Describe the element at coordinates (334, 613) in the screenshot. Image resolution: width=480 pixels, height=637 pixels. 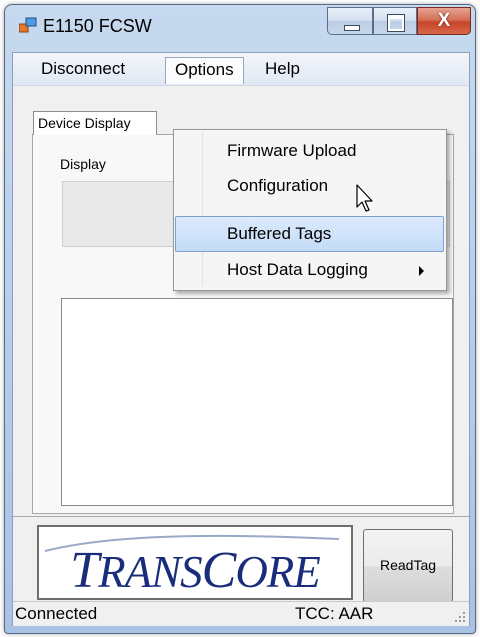
I see `status-tcc: TCC: AAR` at that location.